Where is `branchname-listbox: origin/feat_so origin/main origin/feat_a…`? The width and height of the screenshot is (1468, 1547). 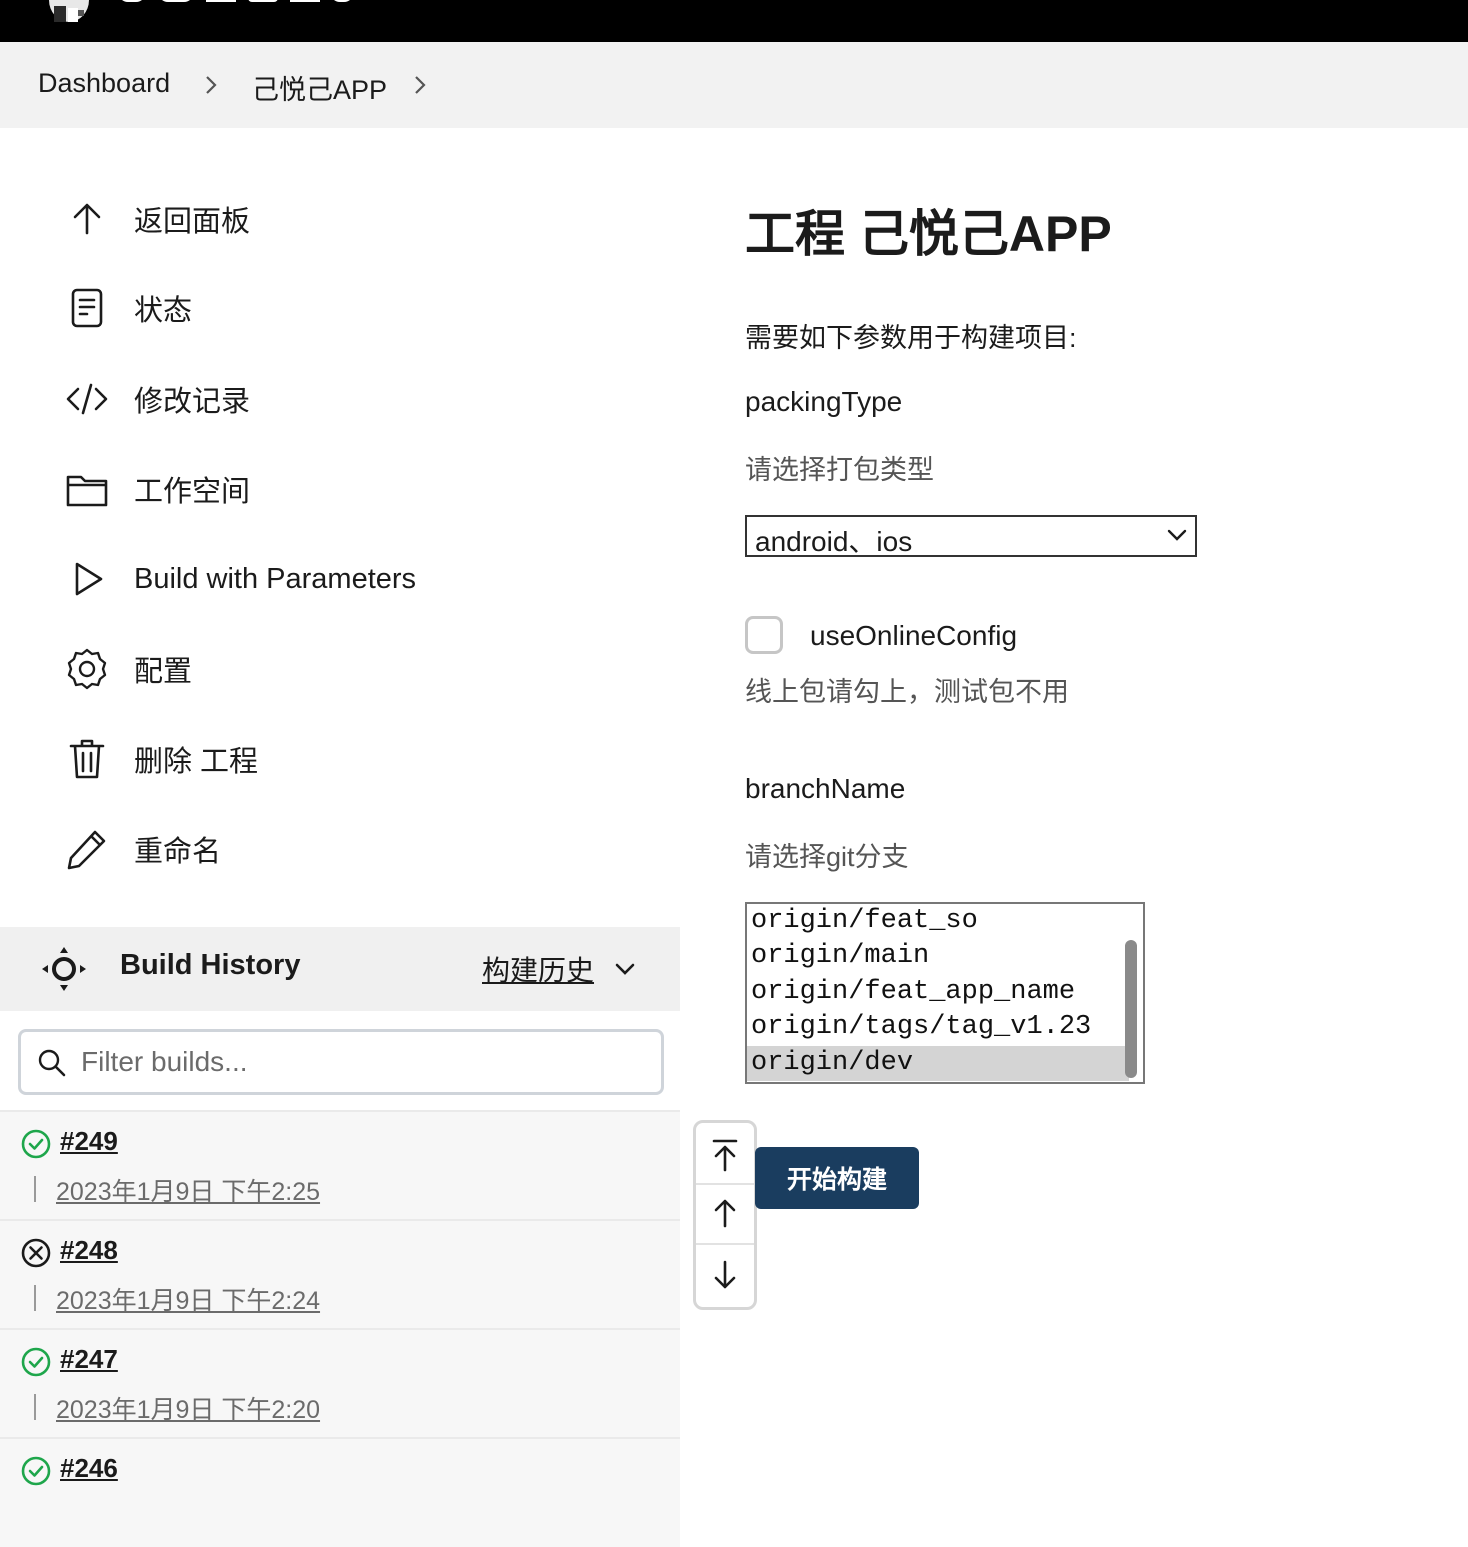
branchname-listbox: origin/feat_so origin/main origin/feat_a… is located at coordinates (945, 993).